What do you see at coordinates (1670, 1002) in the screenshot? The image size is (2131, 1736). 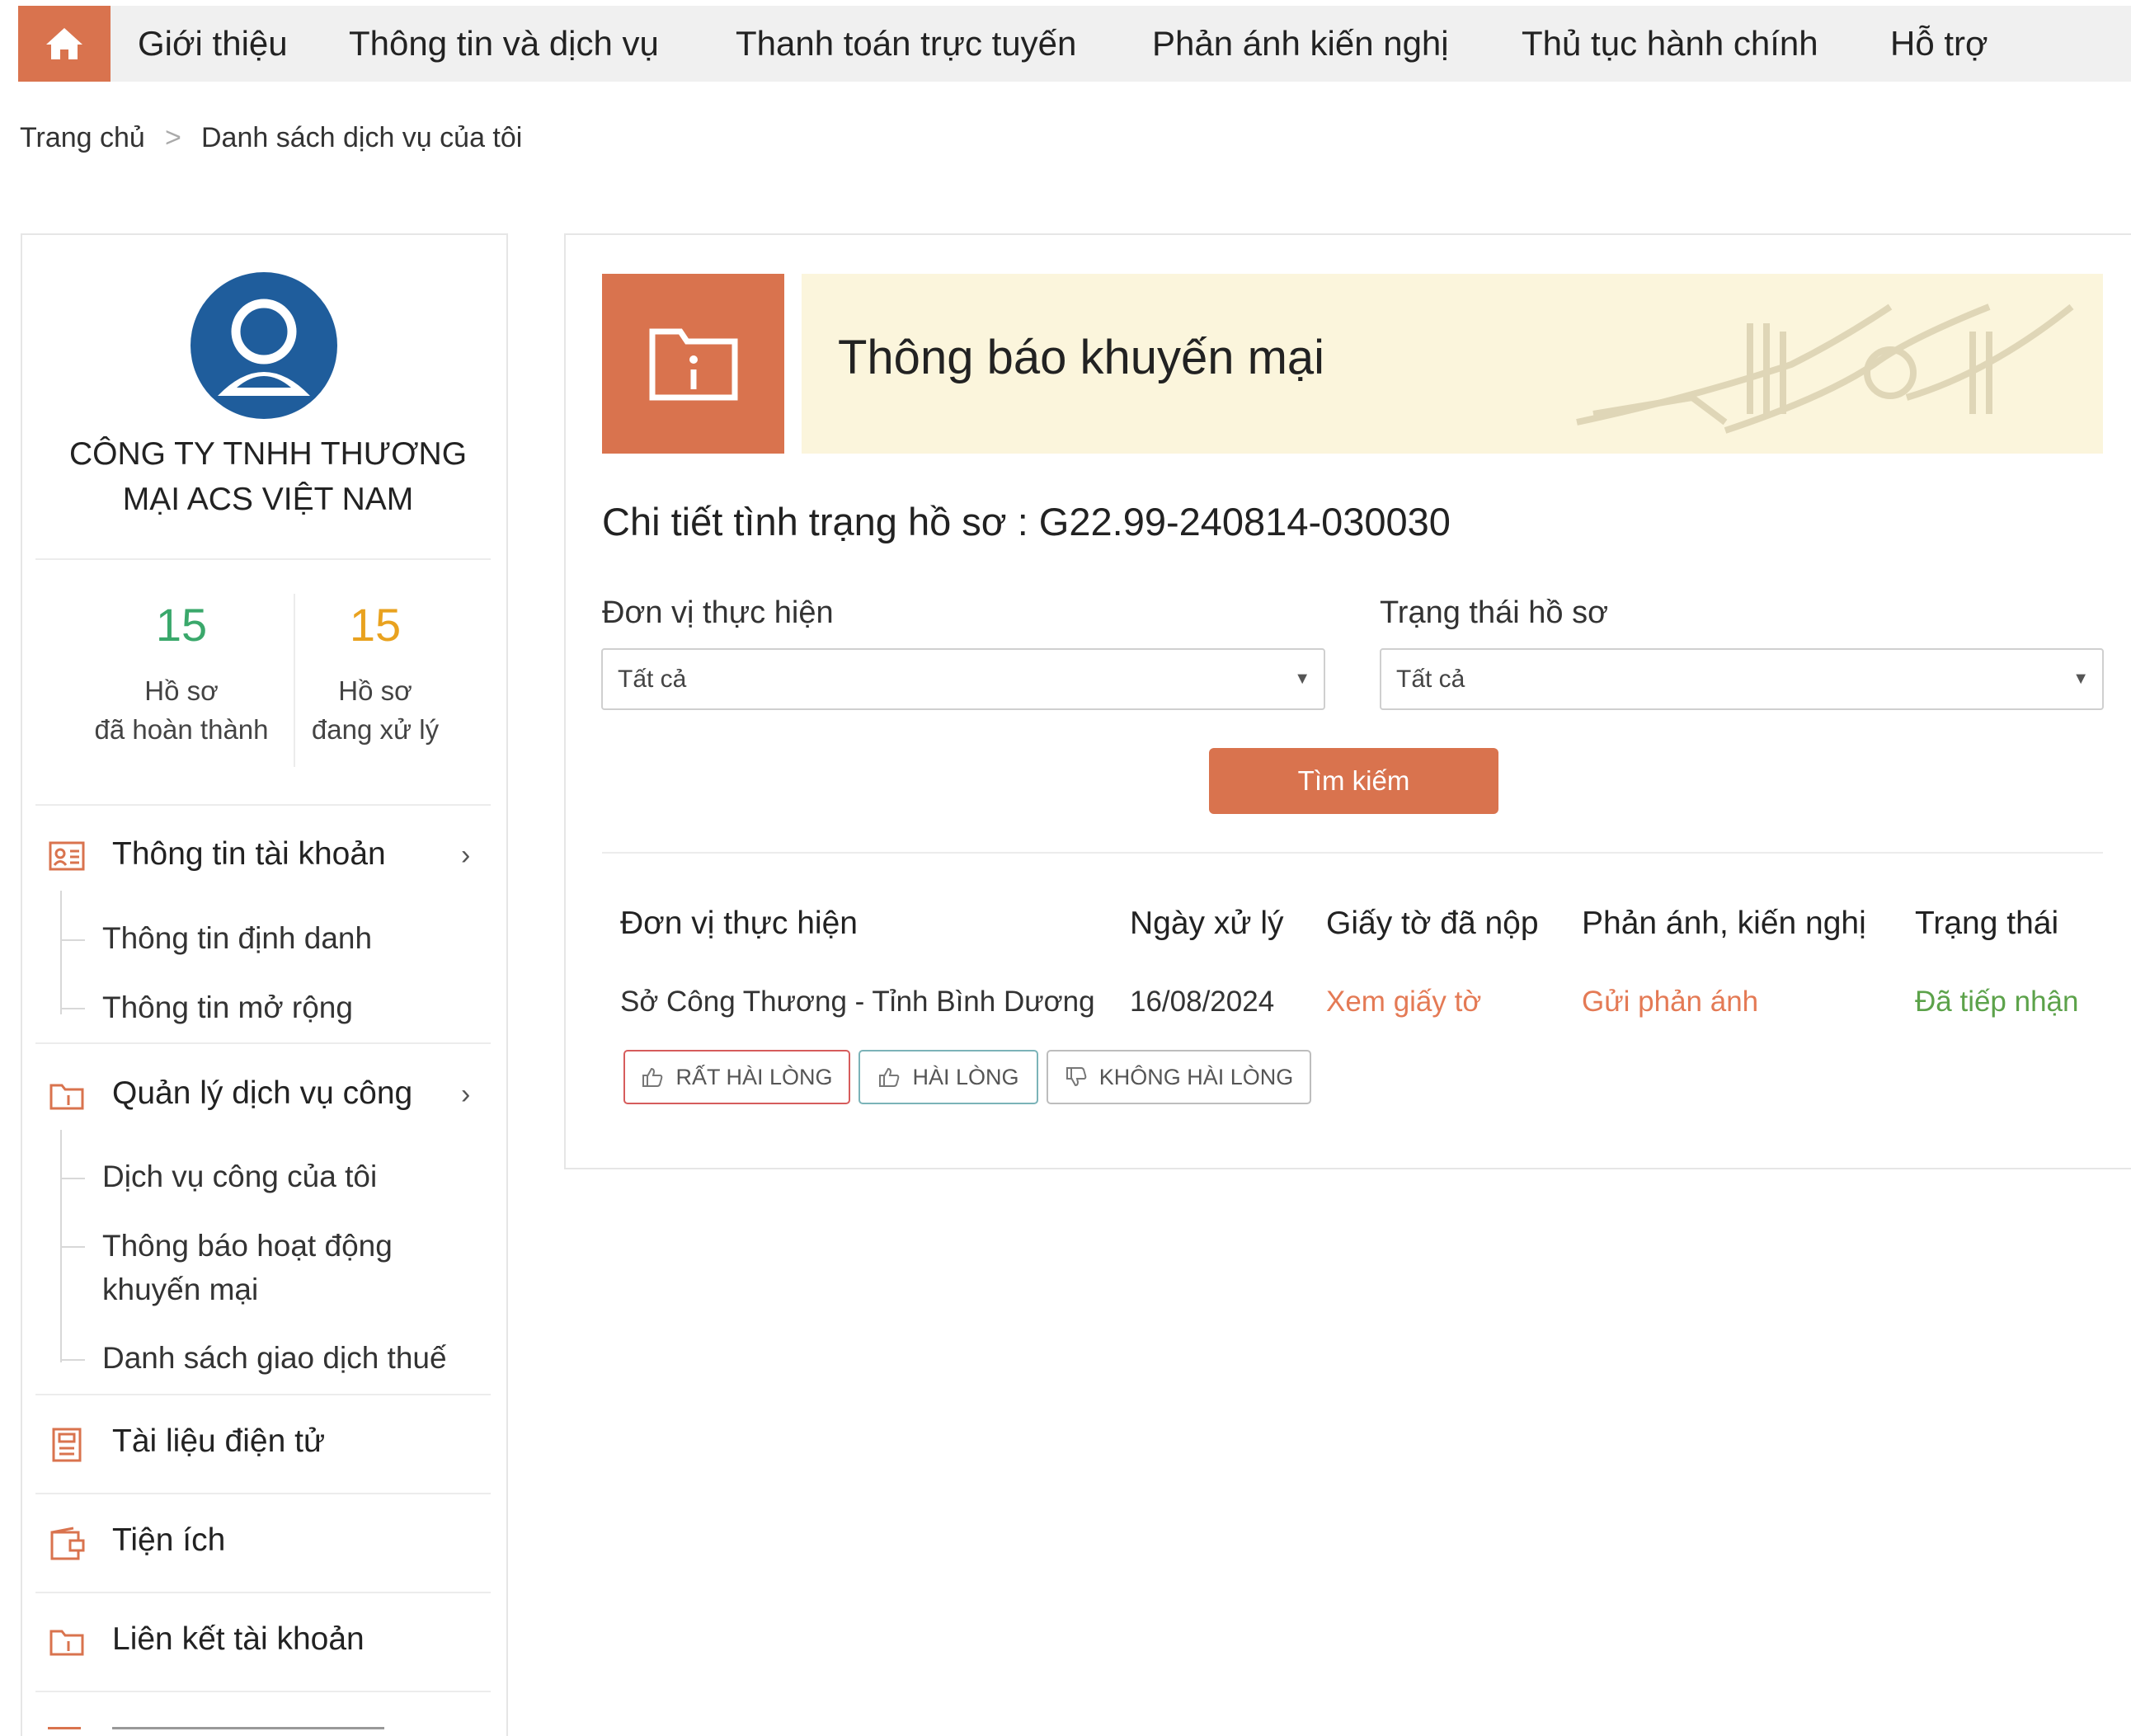 I see `send-feedback-link: Gửi phản ánh` at bounding box center [1670, 1002].